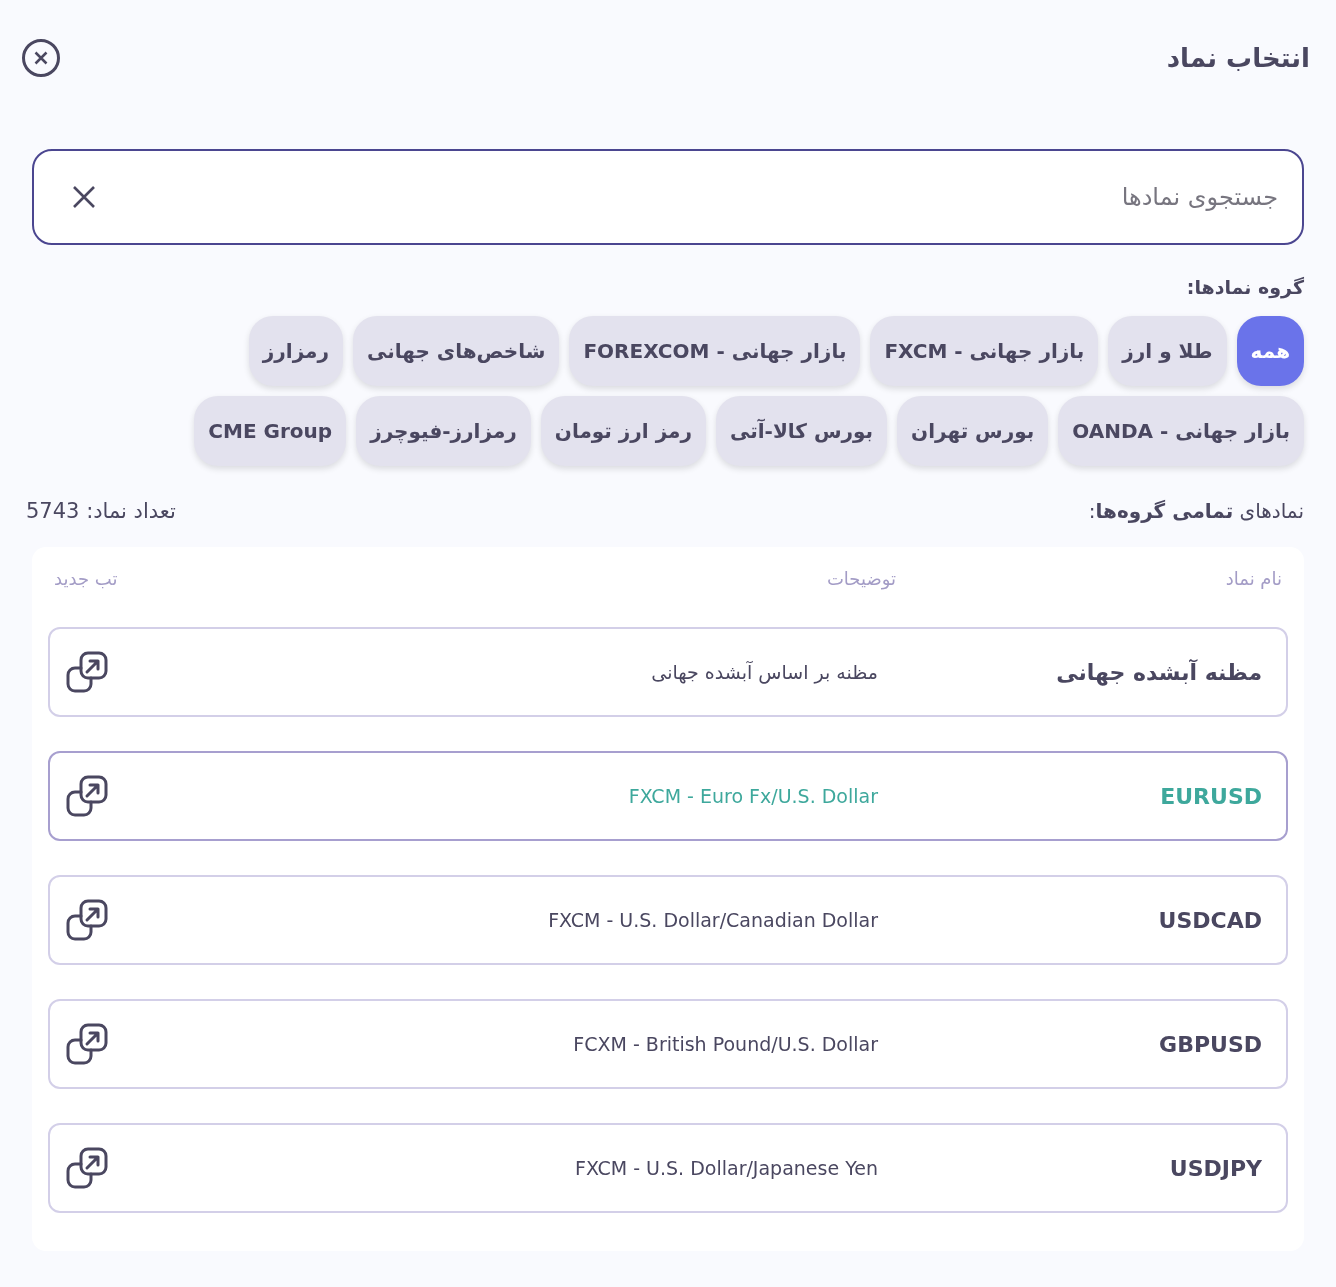  Describe the element at coordinates (1159, 673) in the screenshot. I see `symbol-name: مظنه آبشده جهانی` at that location.